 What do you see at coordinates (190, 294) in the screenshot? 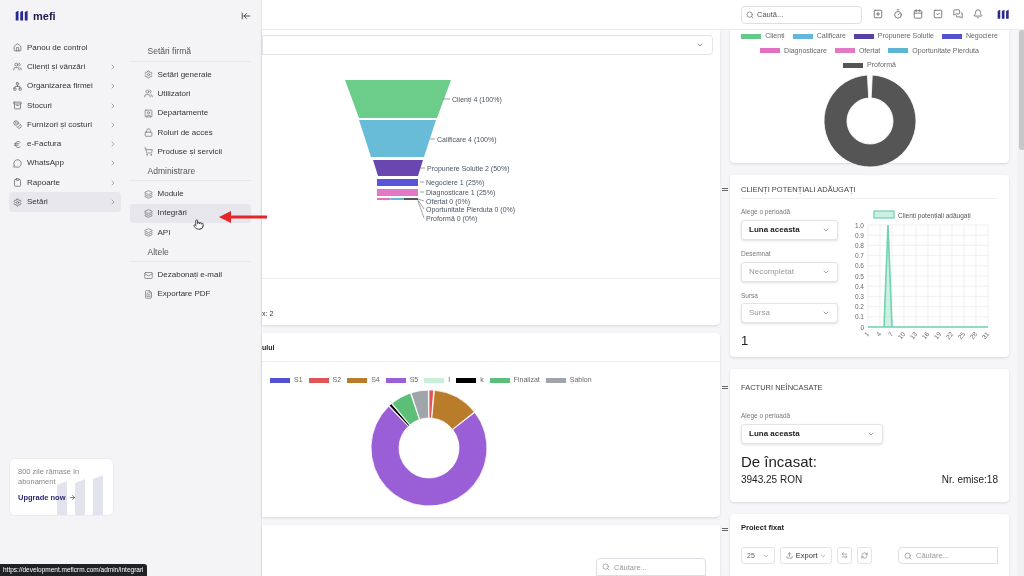
I see `submenu-item: Exportare PDF` at bounding box center [190, 294].